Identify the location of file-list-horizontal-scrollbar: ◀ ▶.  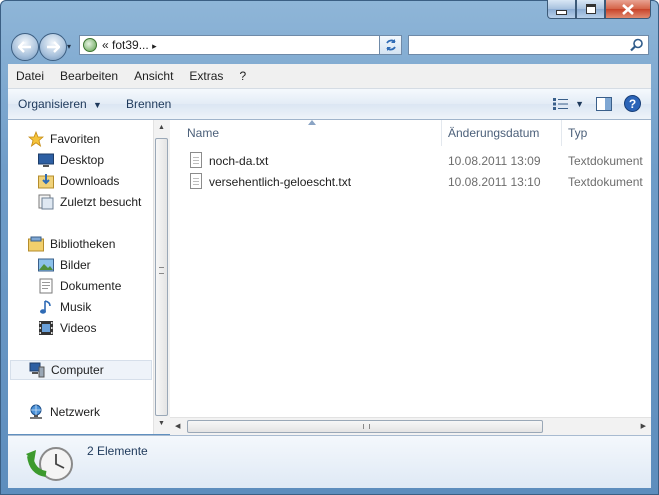
(410, 426).